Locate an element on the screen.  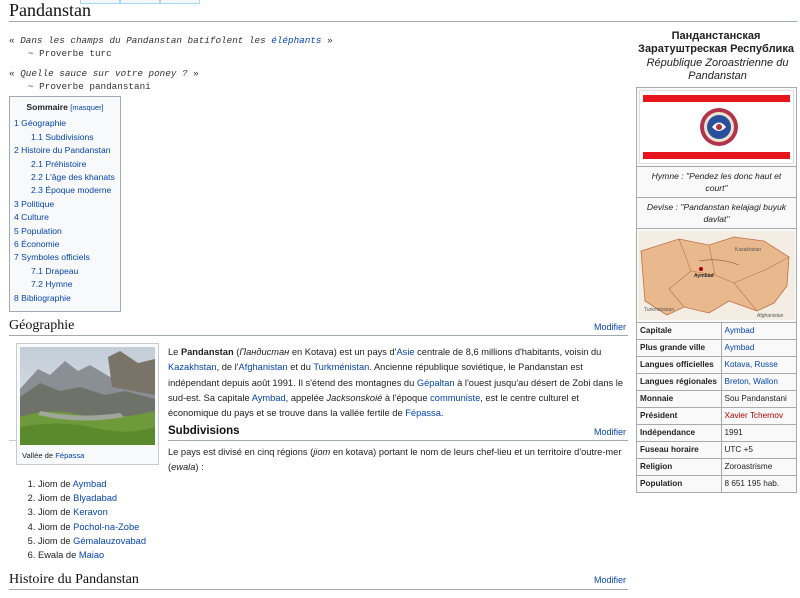
toc-item: 8 Bibliographie is located at coordinates (65, 298).